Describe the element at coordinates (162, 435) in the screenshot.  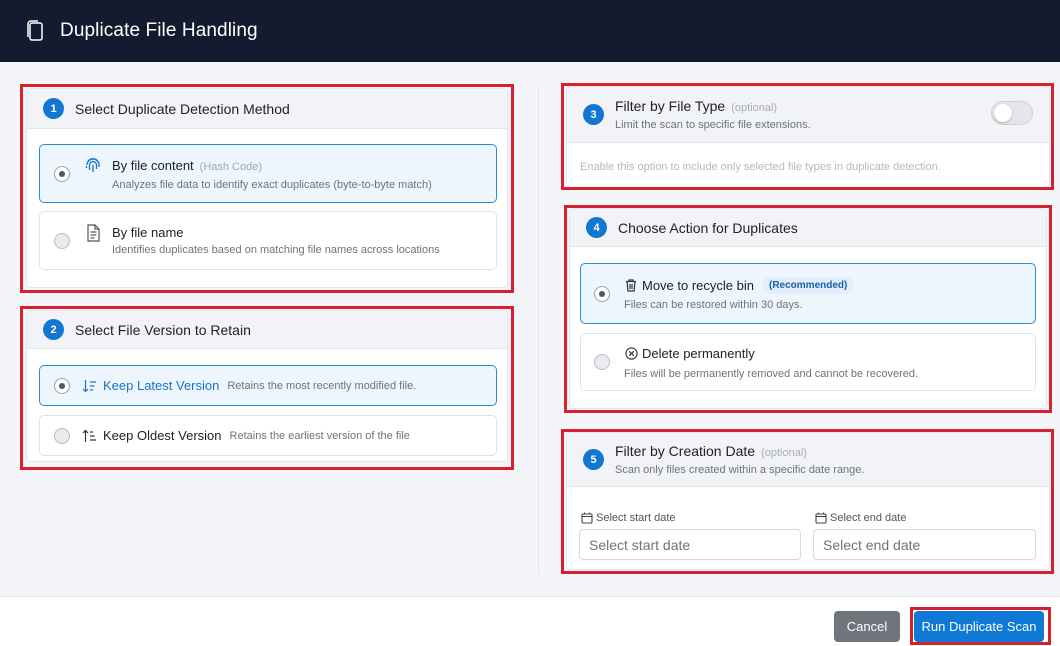
I see `option-title: Keep Oldest Version` at that location.